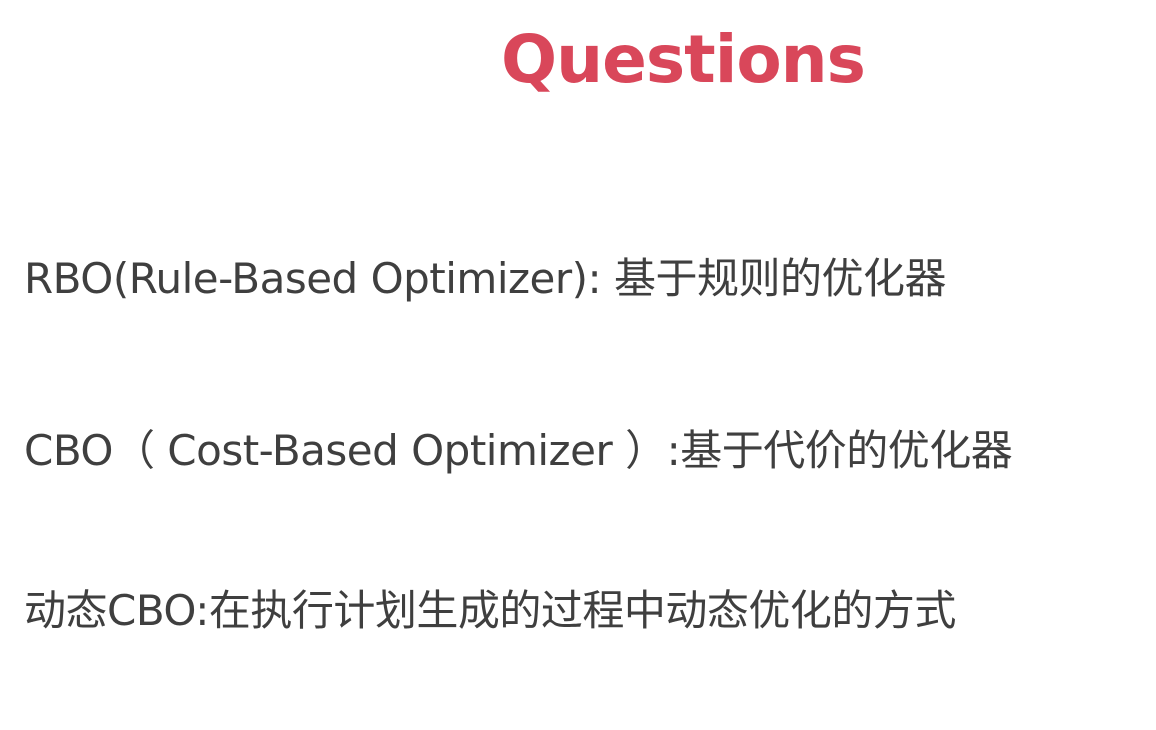 This screenshot has width=1156, height=730. Describe the element at coordinates (683, 59) in the screenshot. I see `slide-title: Questions` at that location.